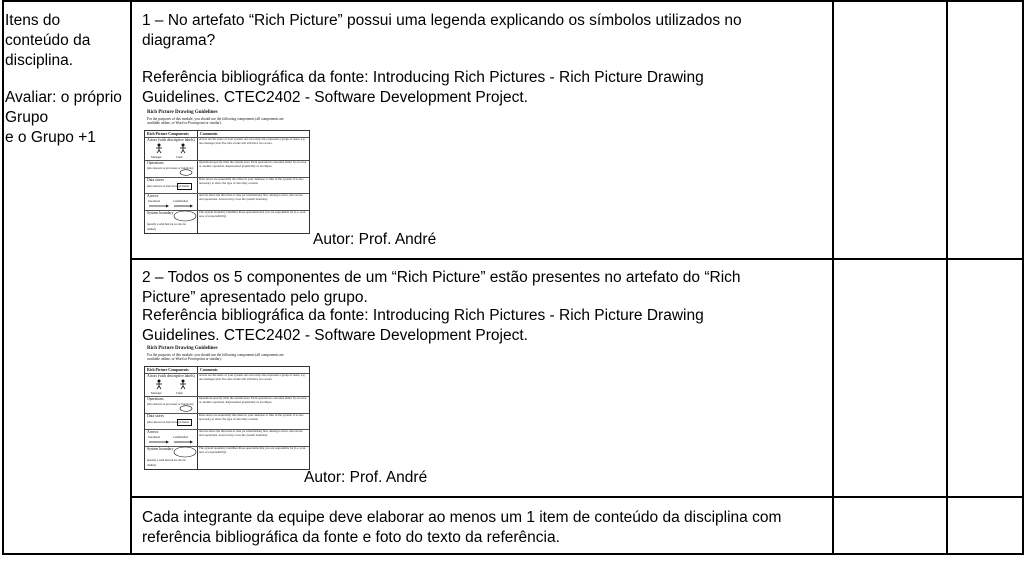 The width and height of the screenshot is (1032, 567). I want to click on items-label: Itens do conteúdo da disciplina., so click(48, 40).